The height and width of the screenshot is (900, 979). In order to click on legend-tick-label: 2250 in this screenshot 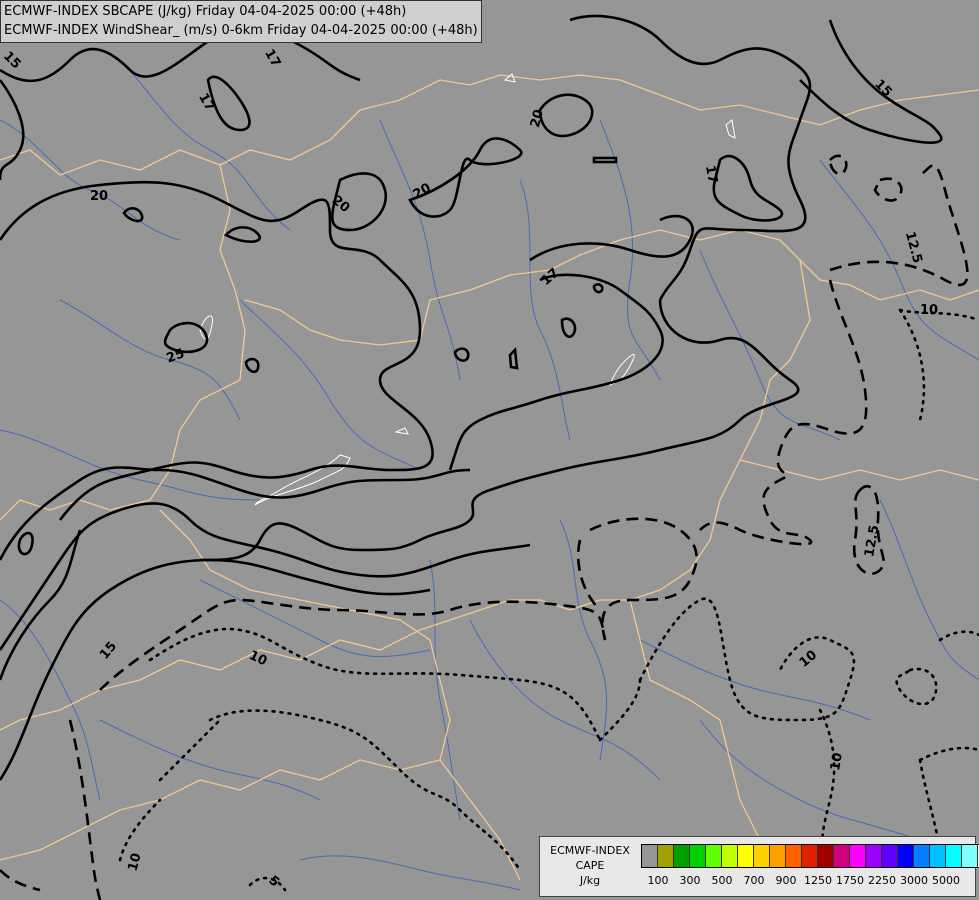, I will do `click(882, 880)`.